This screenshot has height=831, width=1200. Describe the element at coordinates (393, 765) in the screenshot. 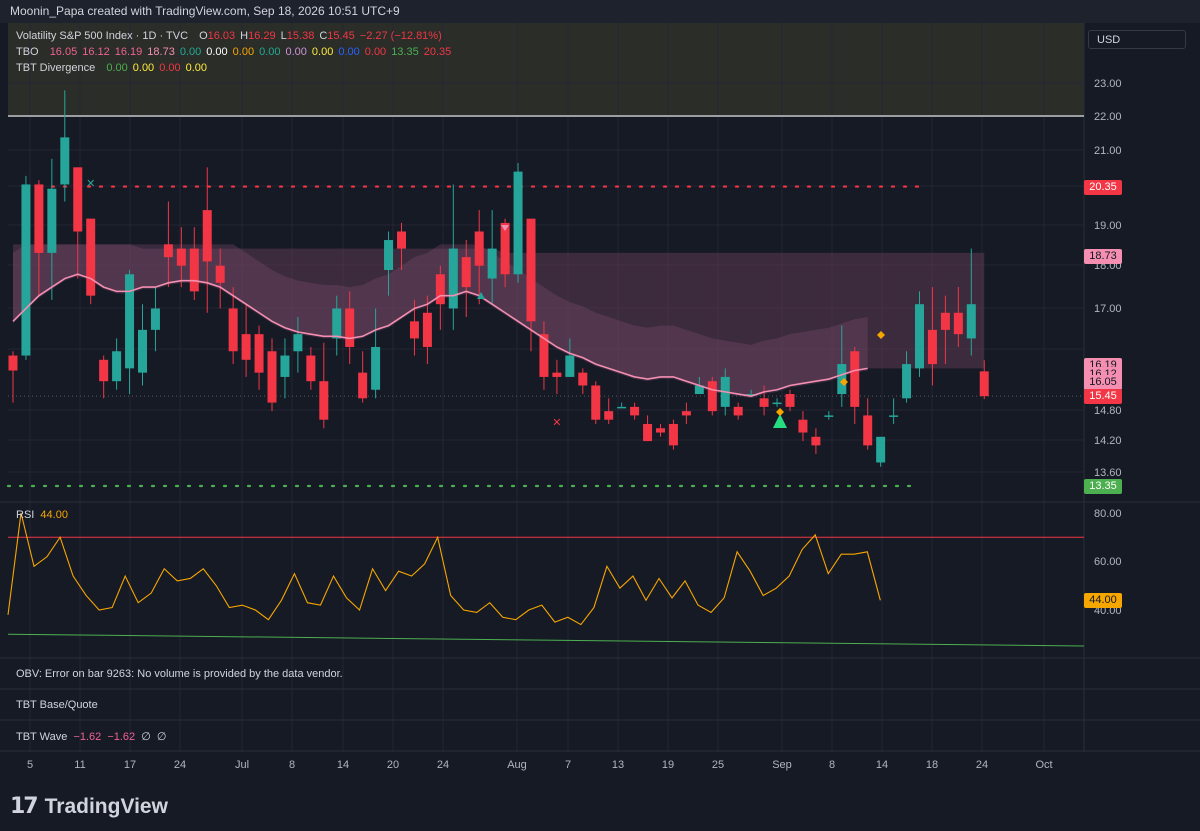

I see `time-tick-label: 20` at that location.